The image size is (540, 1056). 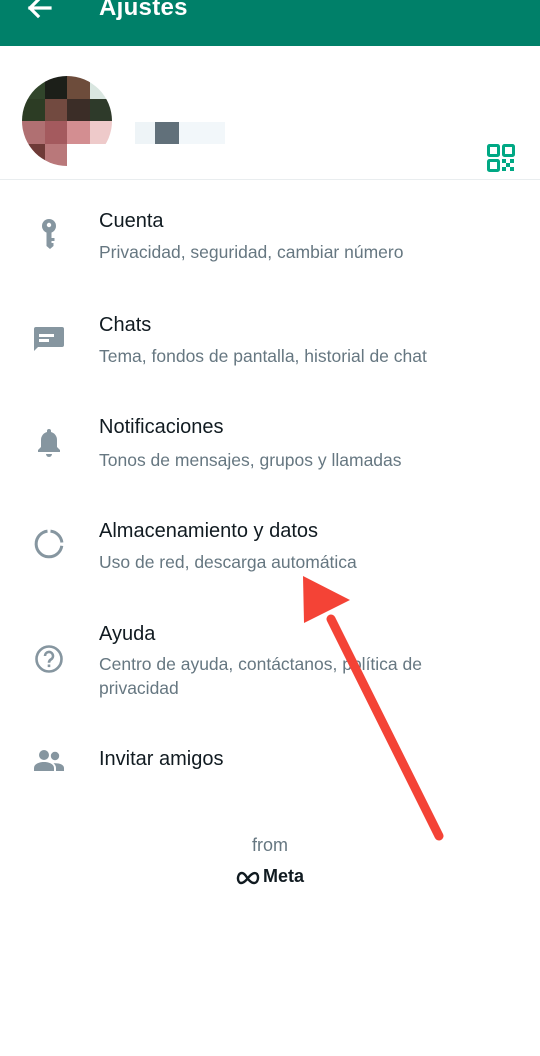 What do you see at coordinates (161, 427) in the screenshot?
I see `menu-item-label: Notificaciones` at bounding box center [161, 427].